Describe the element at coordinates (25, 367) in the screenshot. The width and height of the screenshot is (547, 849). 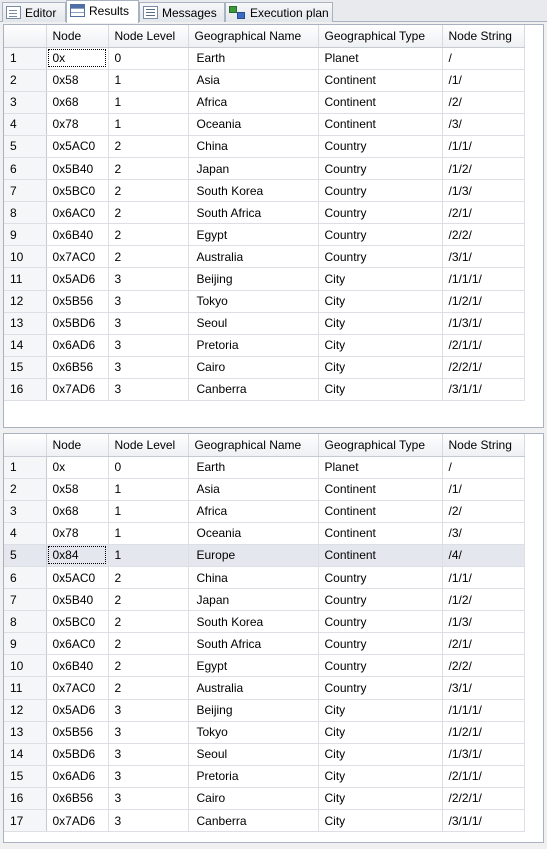
I see `row-number-cell: 15` at that location.